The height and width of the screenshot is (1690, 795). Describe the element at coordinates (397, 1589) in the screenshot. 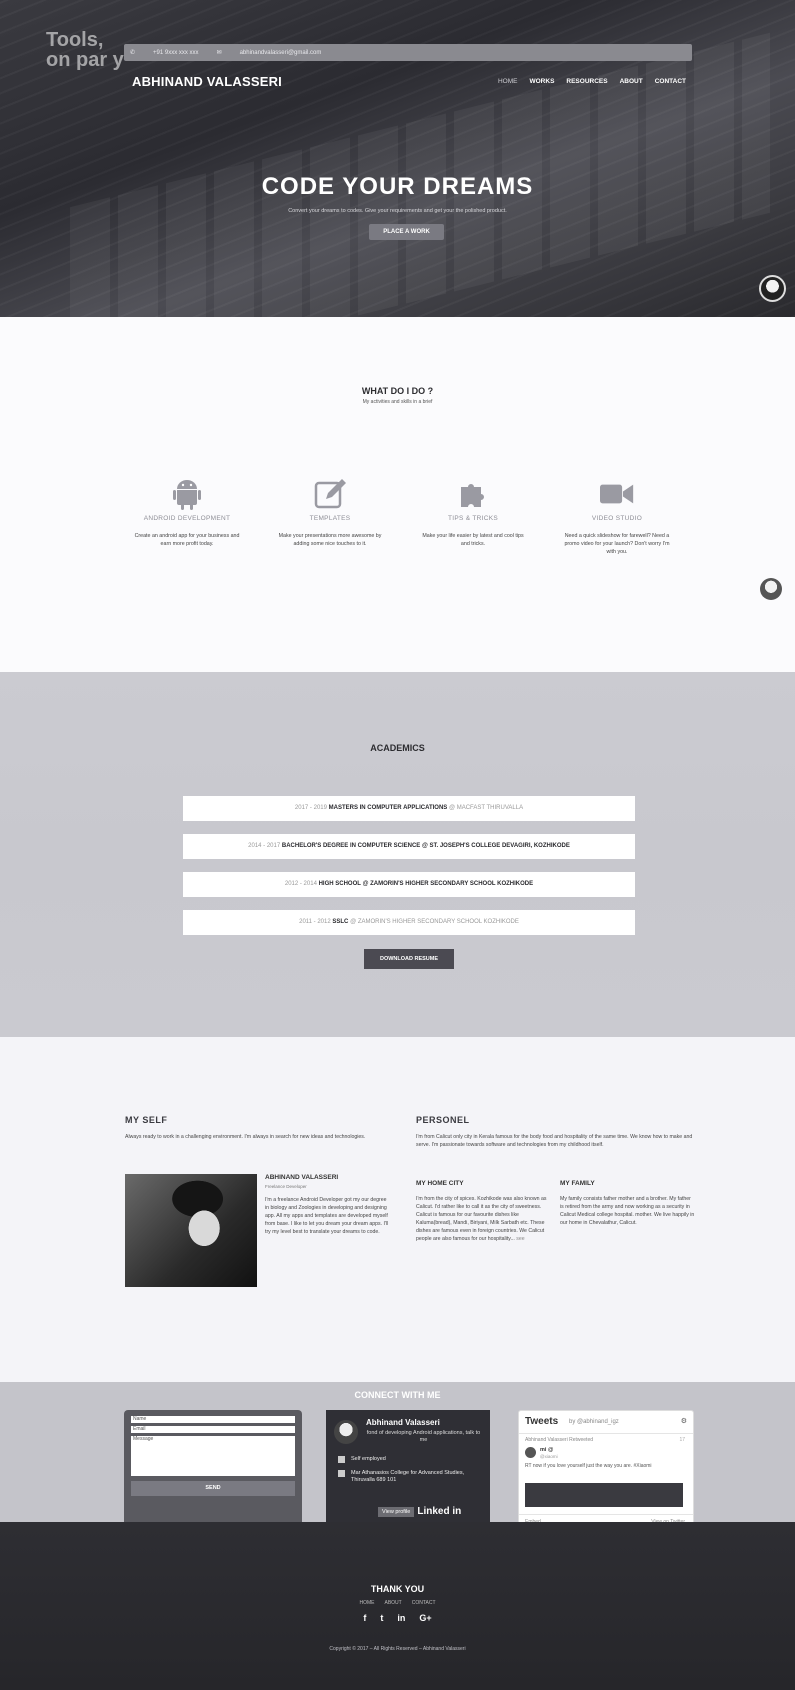

I see `footer-title: THANK YOU` at that location.